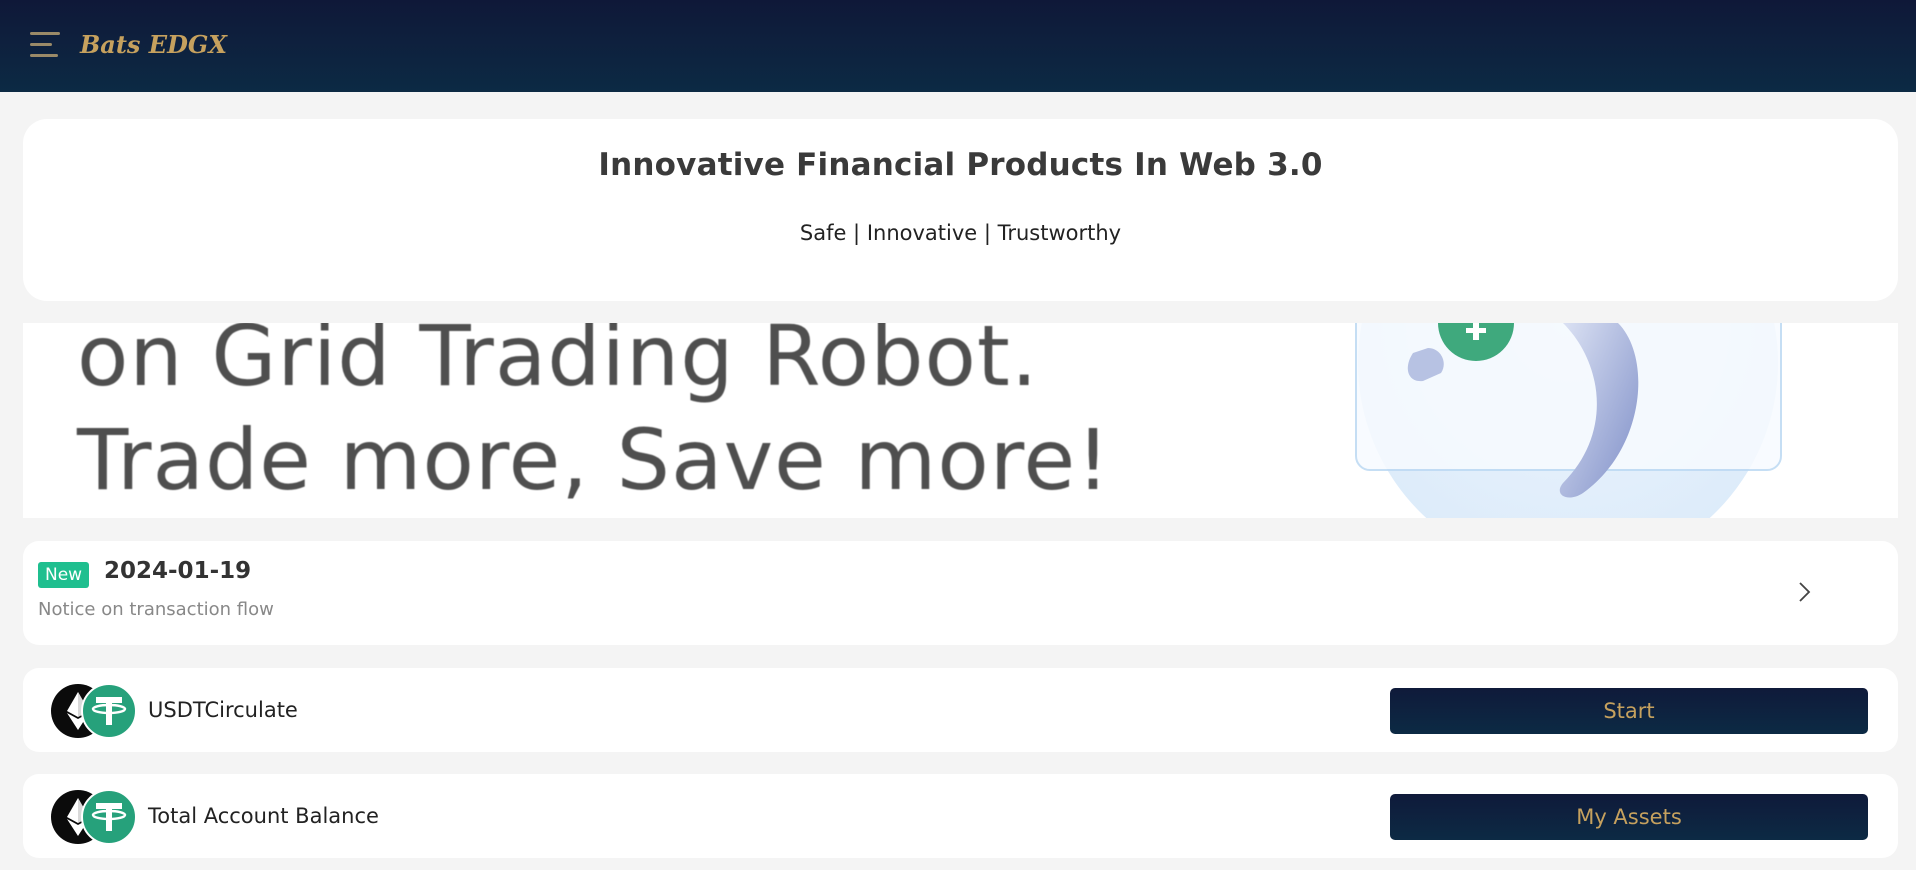  I want to click on notice-text: Notice on transaction flow, so click(156, 609).